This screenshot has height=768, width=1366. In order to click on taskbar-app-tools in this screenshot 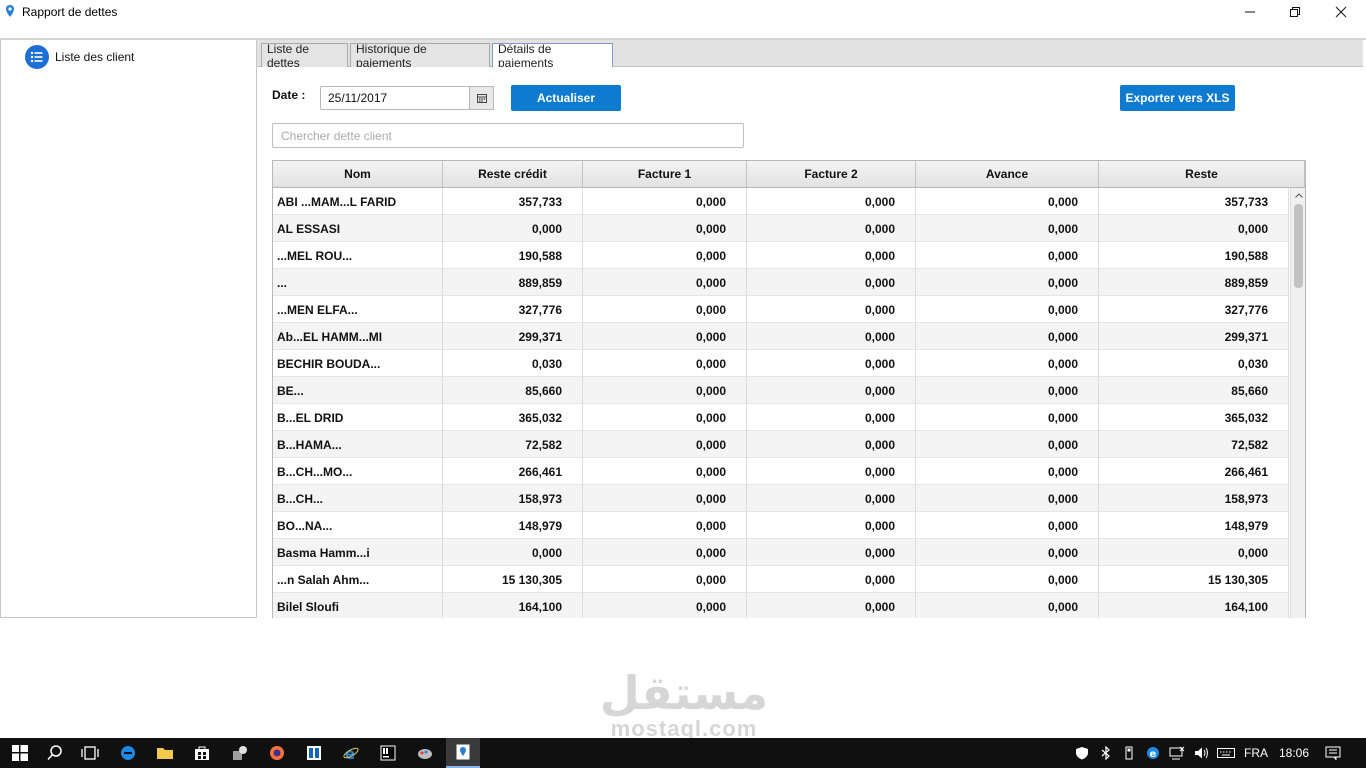, I will do `click(240, 753)`.